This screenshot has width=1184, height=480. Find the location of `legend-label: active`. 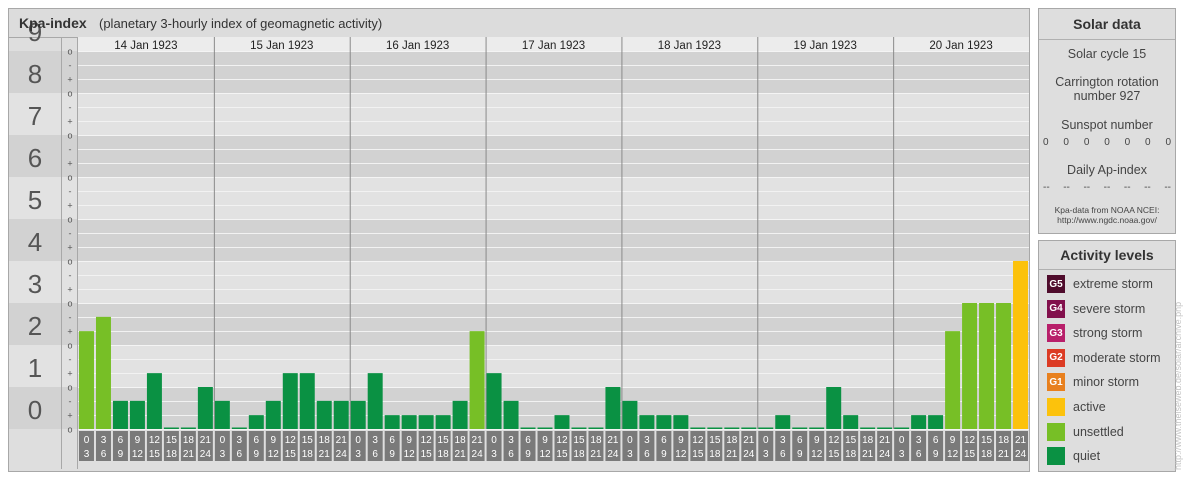

legend-label: active is located at coordinates (1089, 407).